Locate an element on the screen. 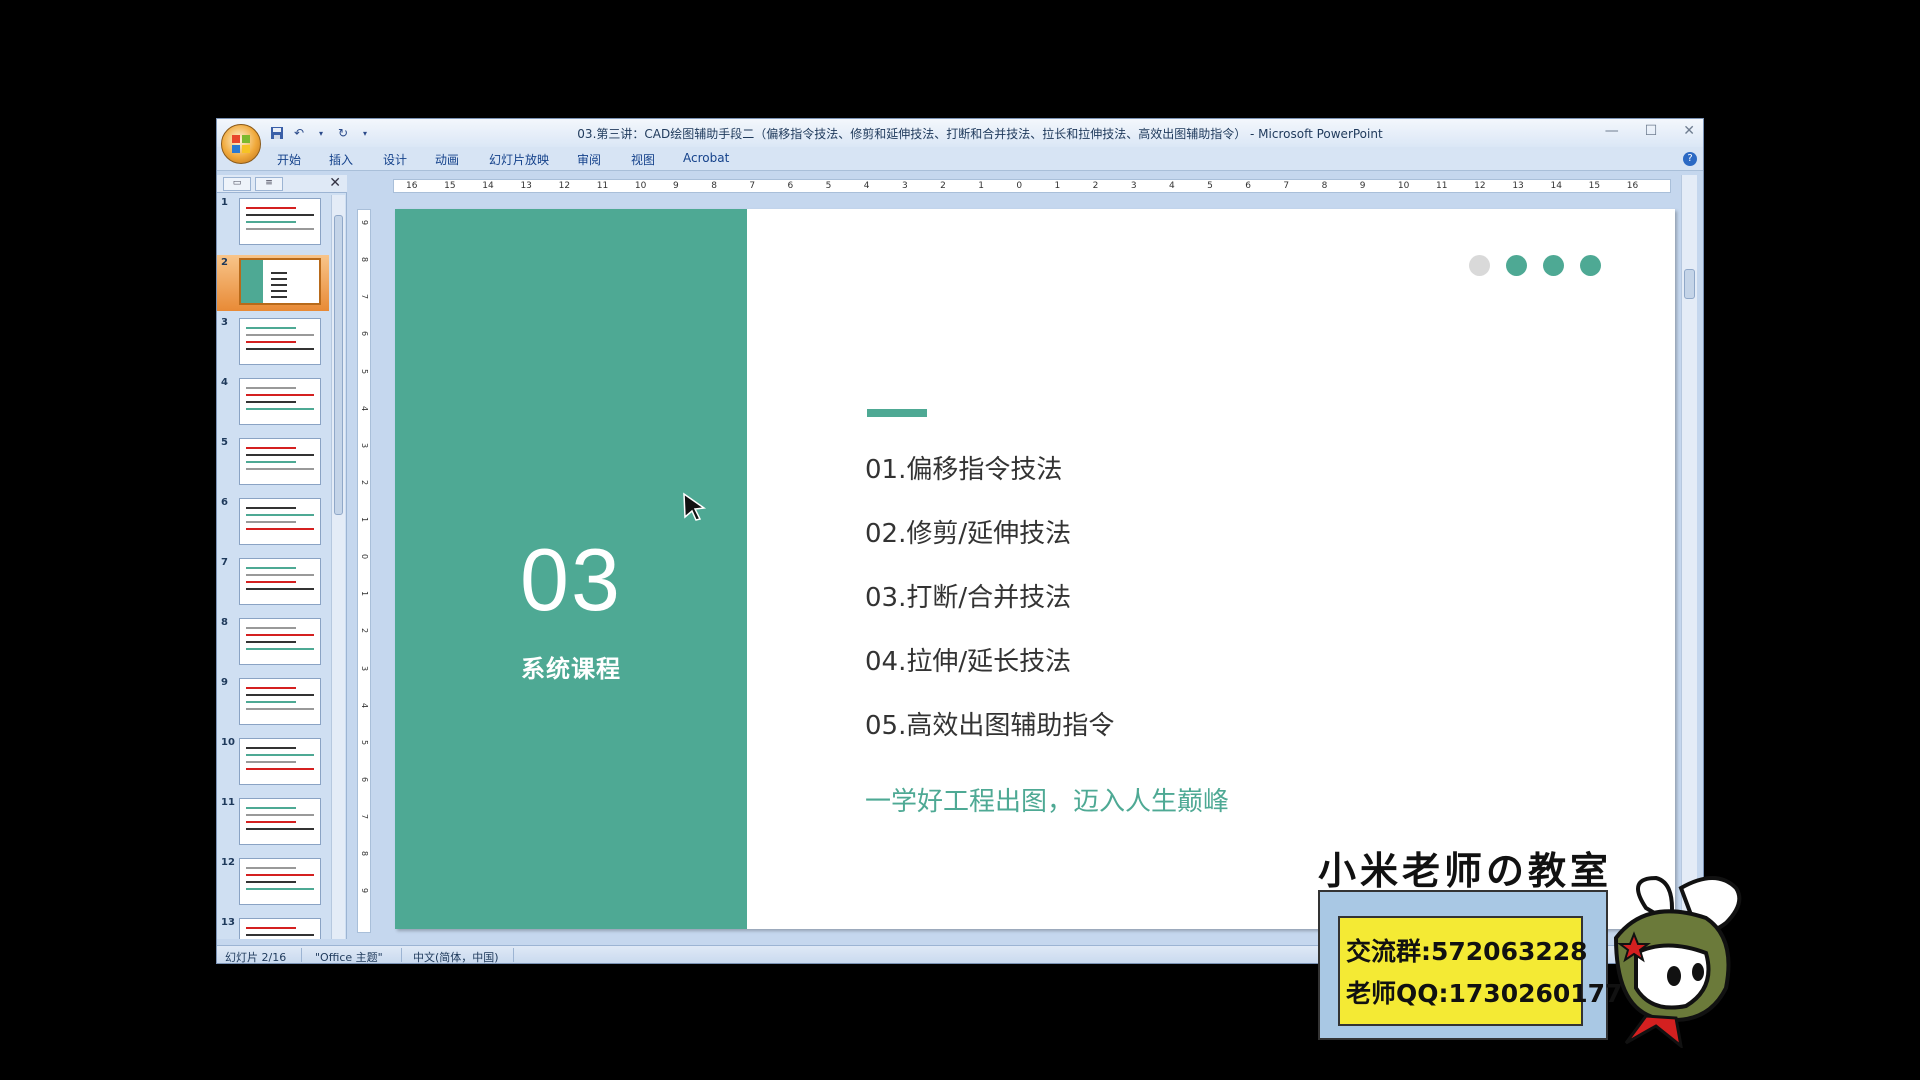 The height and width of the screenshot is (1080, 1920). undo-icon: ↶ is located at coordinates (299, 133).